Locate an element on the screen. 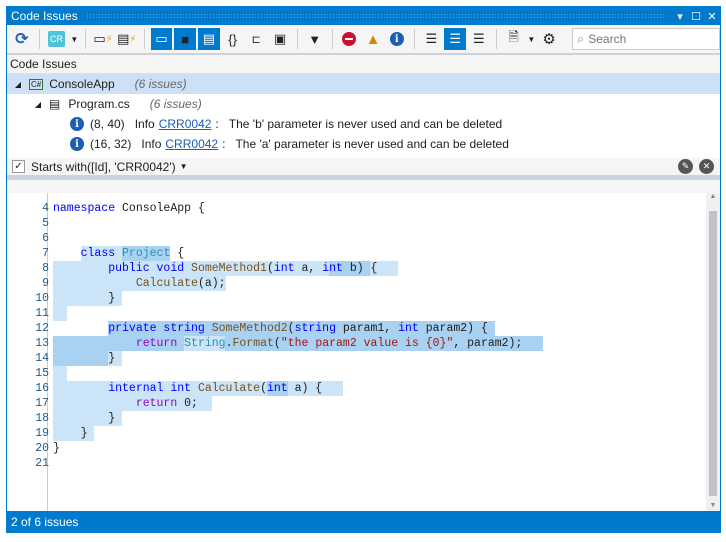 Image resolution: width=726 pixels, height=542 pixels. window-lightning-icon: ▭ ⚡ is located at coordinates (103, 39).